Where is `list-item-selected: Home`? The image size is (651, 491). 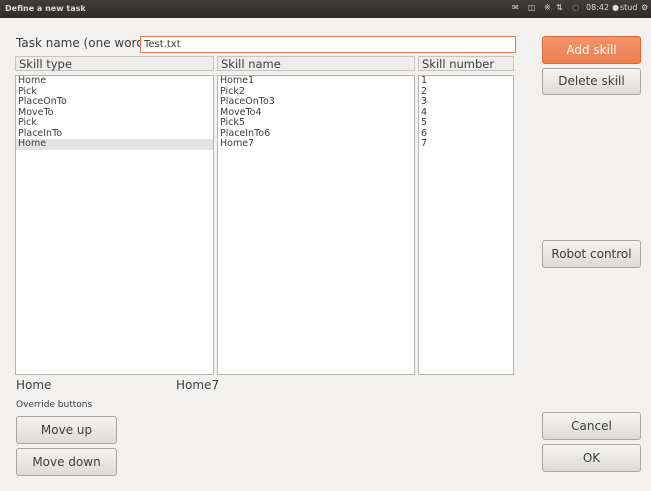
list-item-selected: Home is located at coordinates (114, 144).